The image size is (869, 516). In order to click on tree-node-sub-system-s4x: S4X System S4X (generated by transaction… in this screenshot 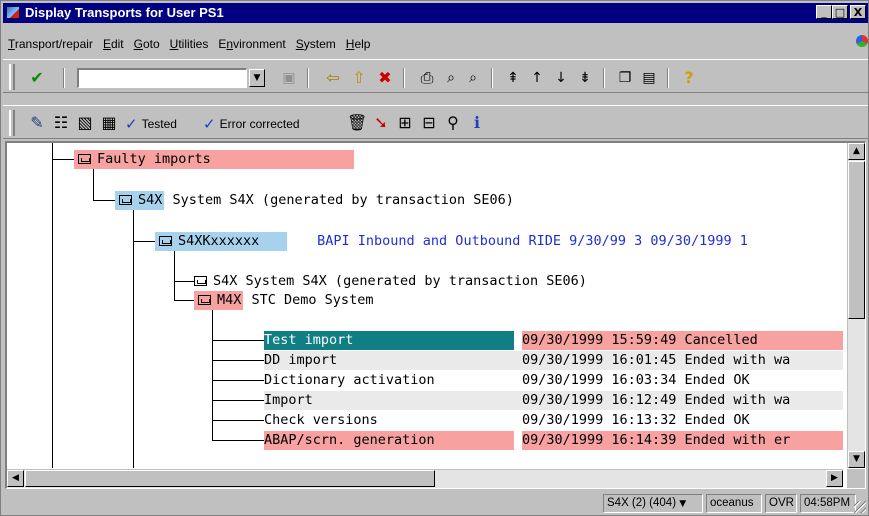, I will do `click(390, 281)`.